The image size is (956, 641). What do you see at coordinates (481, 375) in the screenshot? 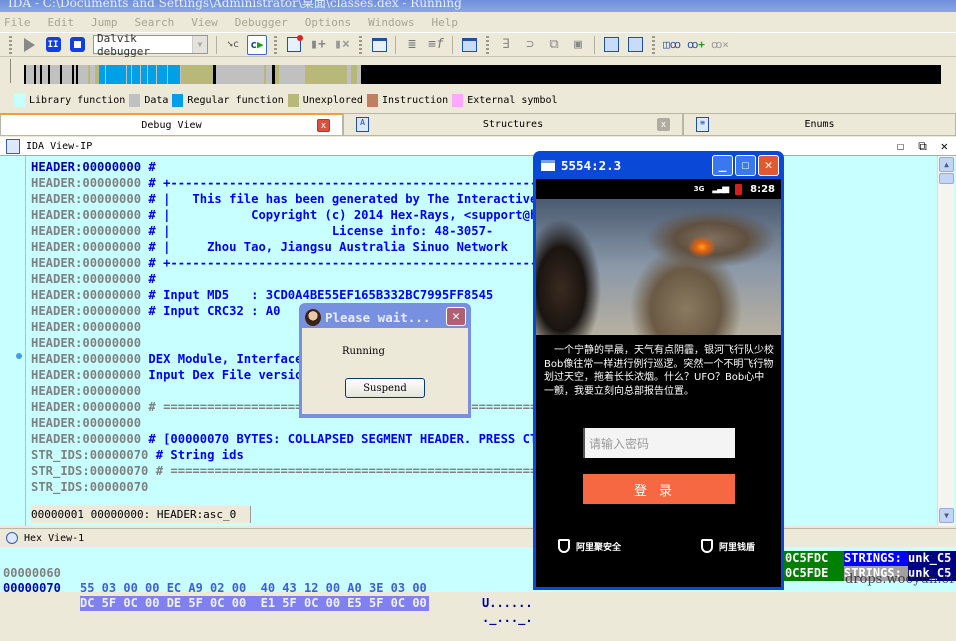
I see `code-line: HEADER:00000000 Input Dex File version` at bounding box center [481, 375].